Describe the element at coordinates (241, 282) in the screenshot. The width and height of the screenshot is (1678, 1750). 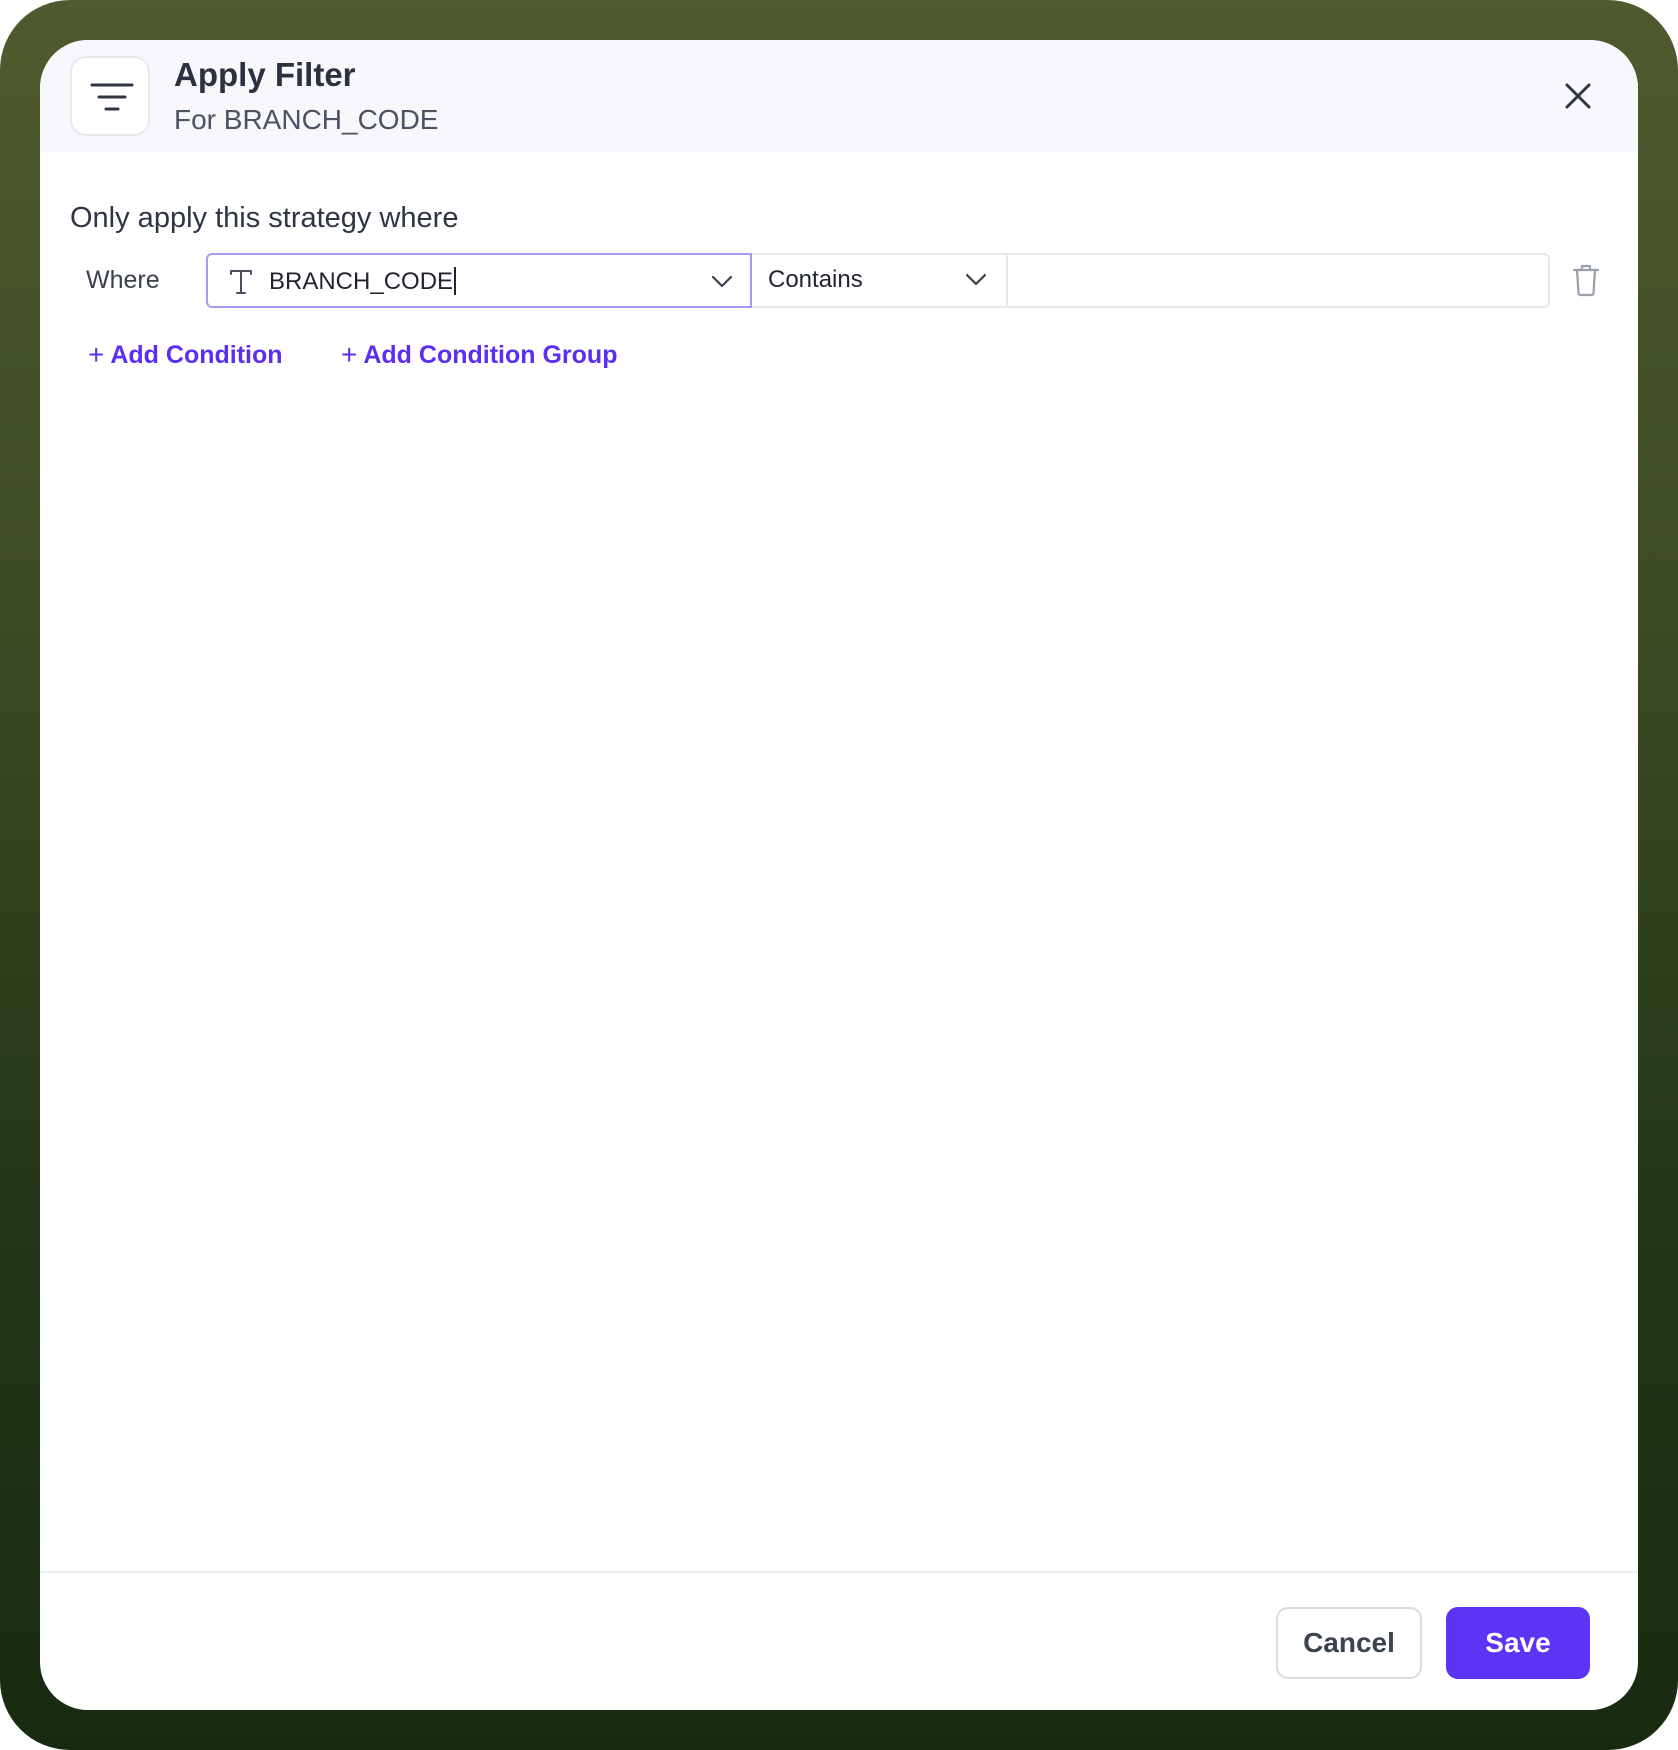
I see `text-type-icon` at that location.